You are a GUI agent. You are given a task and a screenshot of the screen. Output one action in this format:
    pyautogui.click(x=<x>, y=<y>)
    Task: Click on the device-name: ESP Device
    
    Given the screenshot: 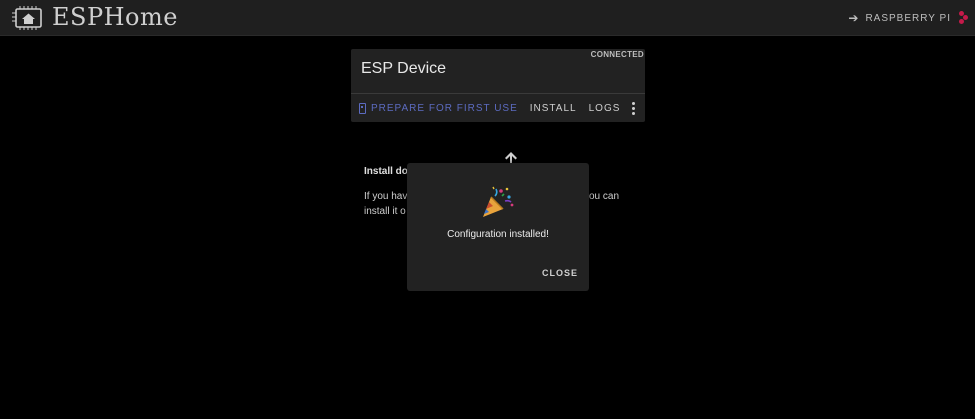 What is the action you would take?
    pyautogui.click(x=404, y=68)
    